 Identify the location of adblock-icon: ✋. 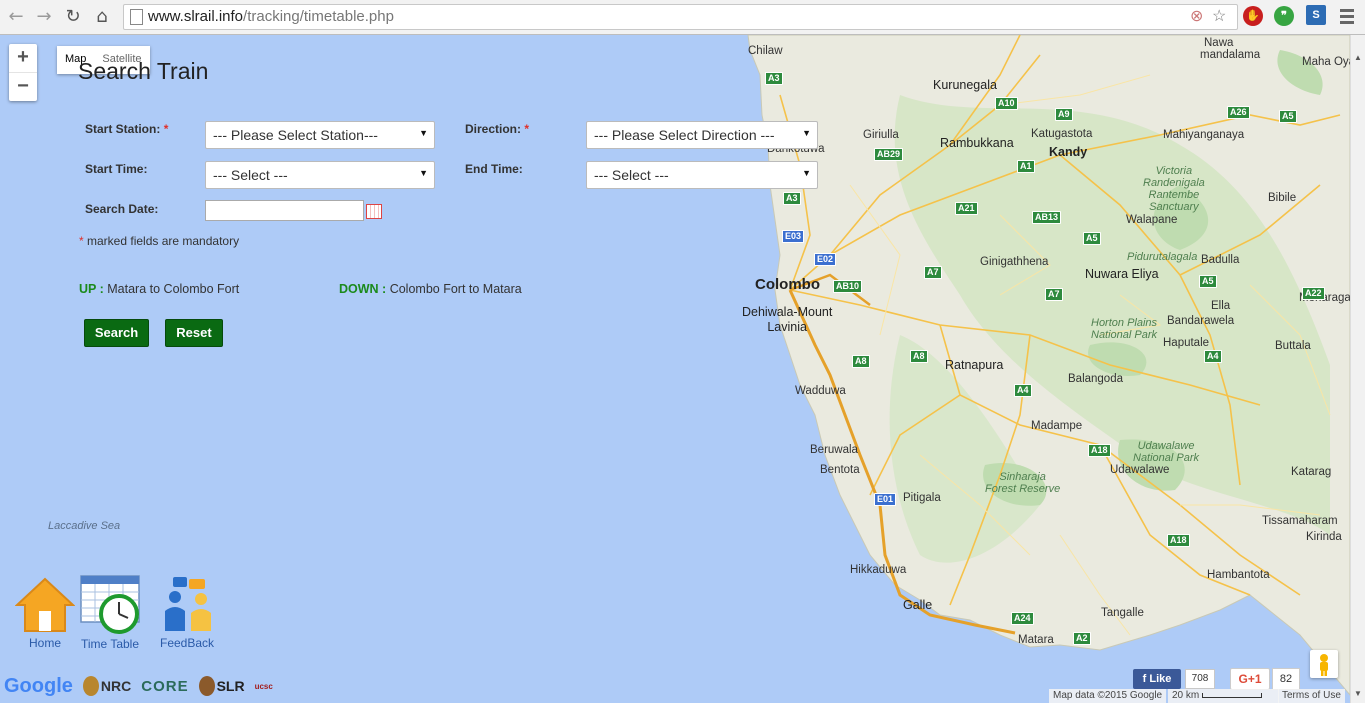
(1253, 16).